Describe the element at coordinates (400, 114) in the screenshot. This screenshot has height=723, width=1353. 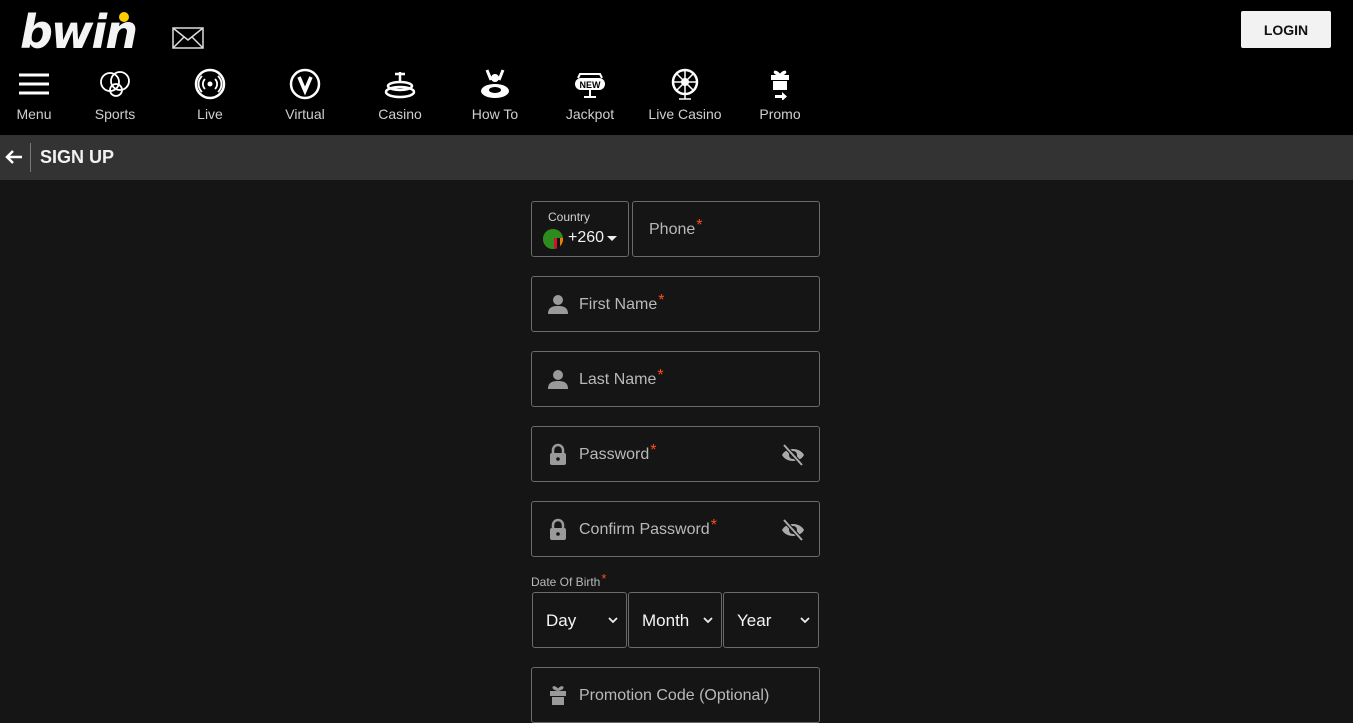
I see `nav-label: Casino` at that location.